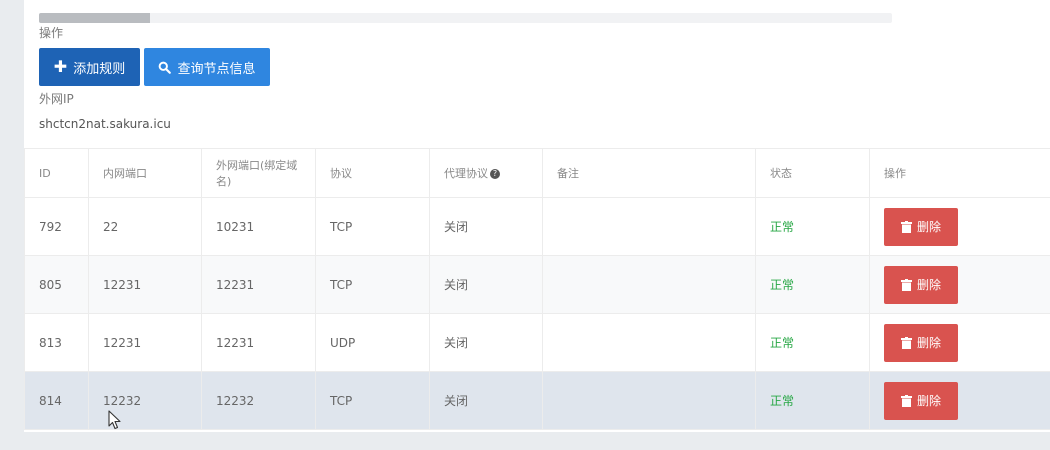 The height and width of the screenshot is (450, 1050). Describe the element at coordinates (51, 33) in the screenshot. I see `actions-label: 操作` at that location.